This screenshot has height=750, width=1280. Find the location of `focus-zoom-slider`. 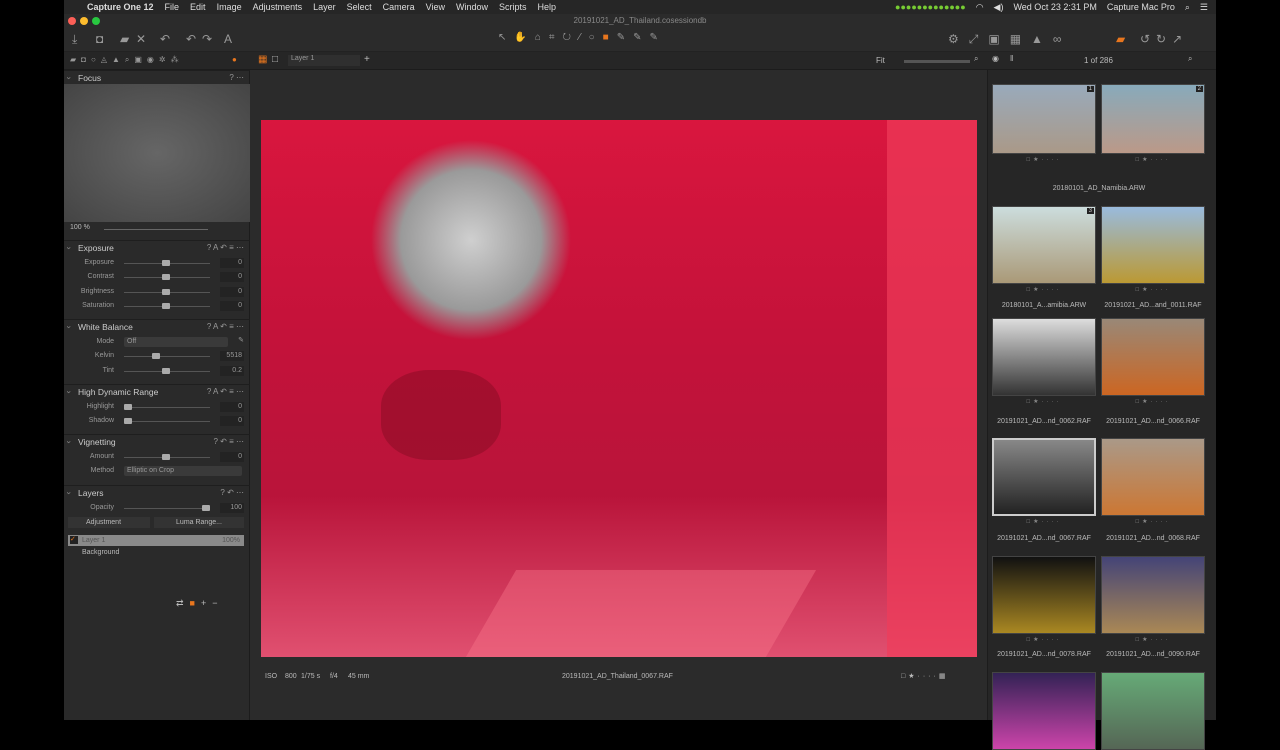

focus-zoom-slider is located at coordinates (156, 229).